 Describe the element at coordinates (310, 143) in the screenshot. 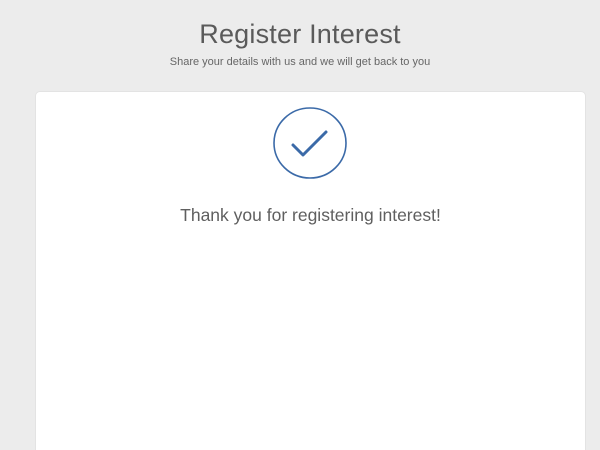

I see `check-circle-icon` at that location.